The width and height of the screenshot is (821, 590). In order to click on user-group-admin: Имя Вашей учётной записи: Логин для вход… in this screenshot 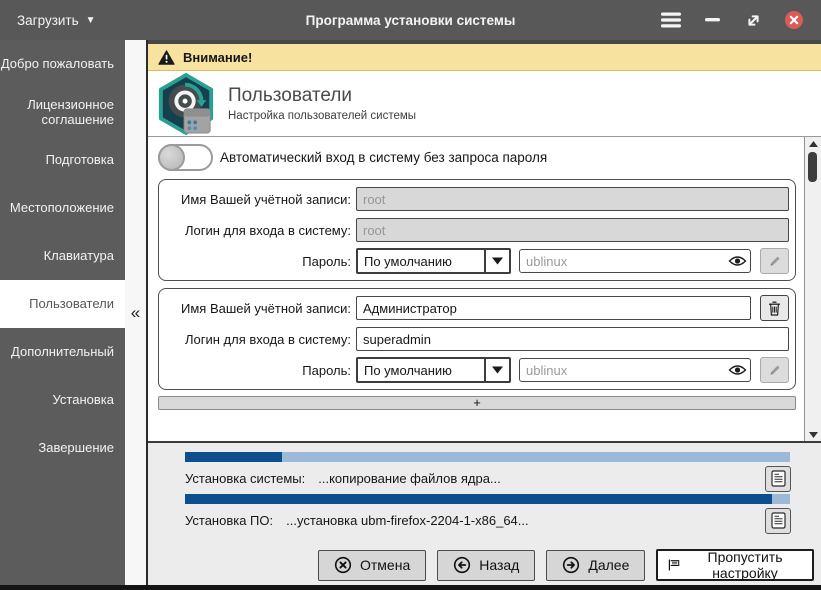, I will do `click(477, 339)`.